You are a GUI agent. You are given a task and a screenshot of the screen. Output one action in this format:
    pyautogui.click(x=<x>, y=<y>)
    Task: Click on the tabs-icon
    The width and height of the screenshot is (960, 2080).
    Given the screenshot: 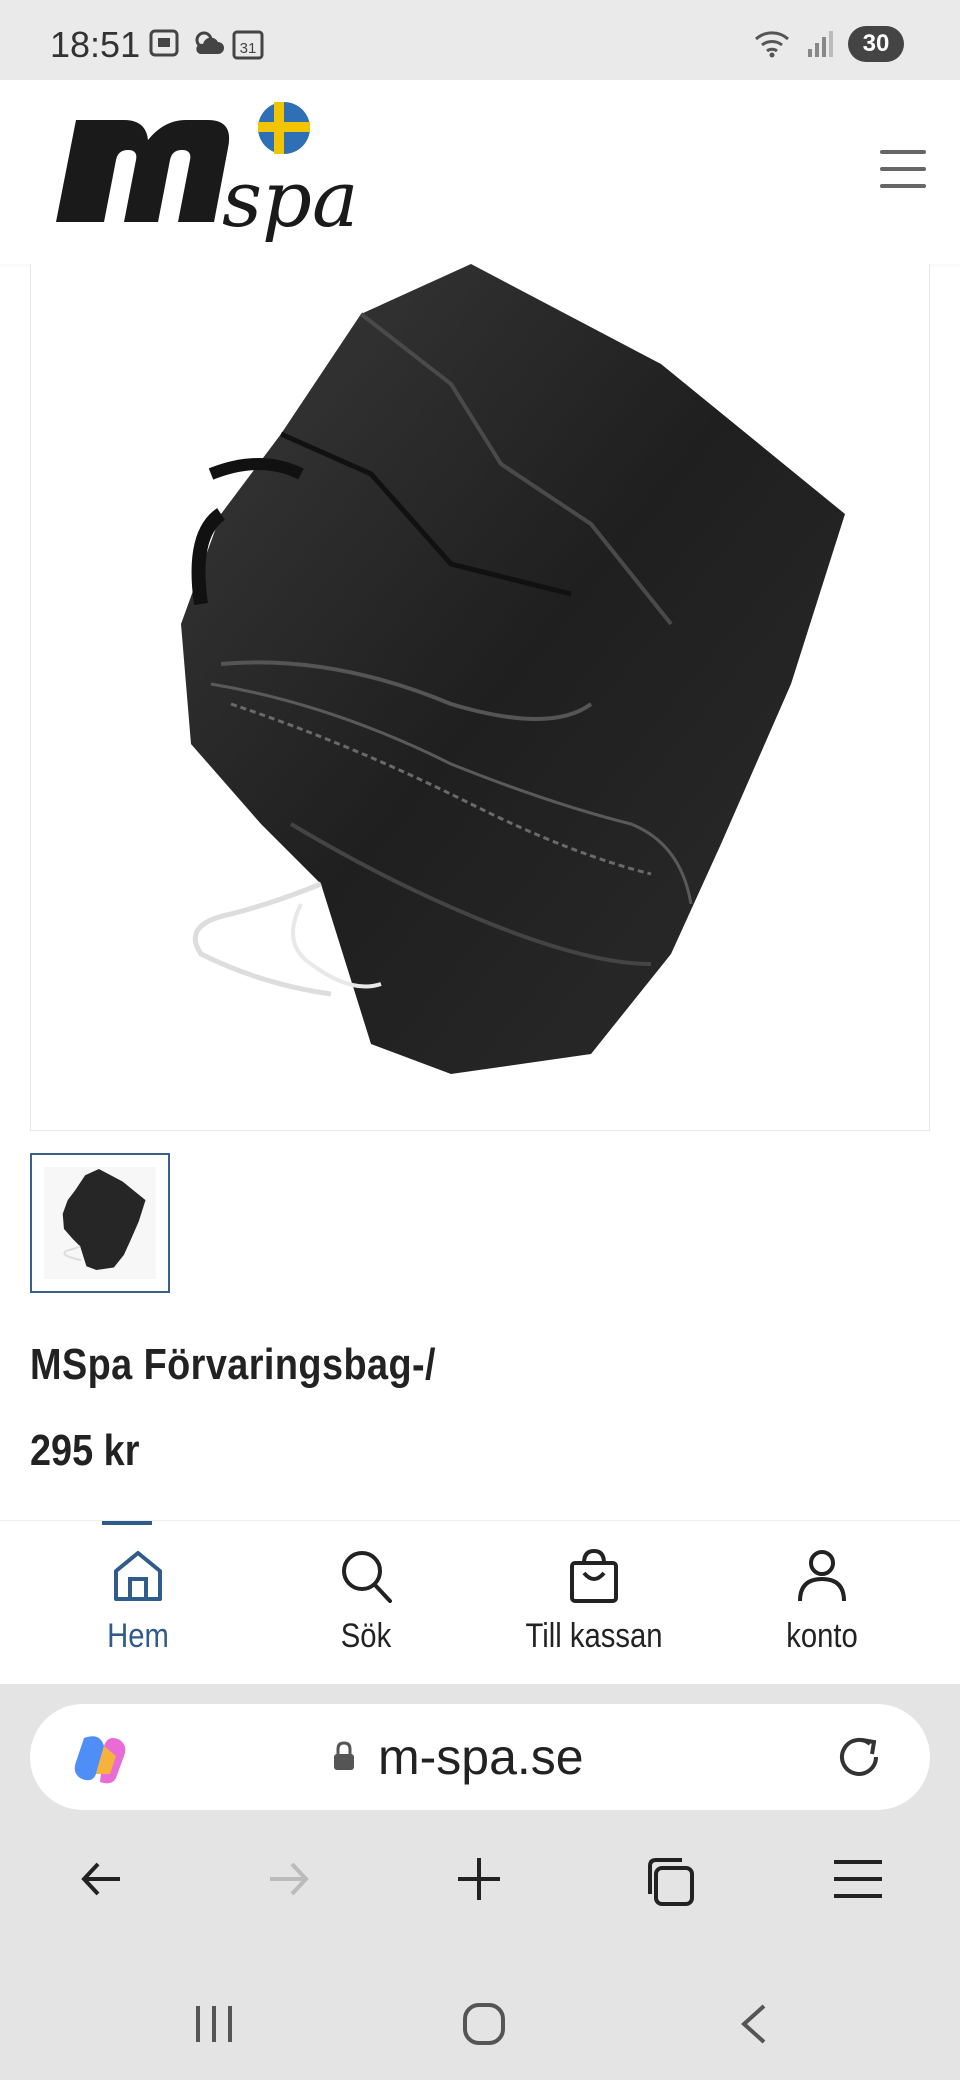 What is the action you would take?
    pyautogui.click(x=669, y=1881)
    